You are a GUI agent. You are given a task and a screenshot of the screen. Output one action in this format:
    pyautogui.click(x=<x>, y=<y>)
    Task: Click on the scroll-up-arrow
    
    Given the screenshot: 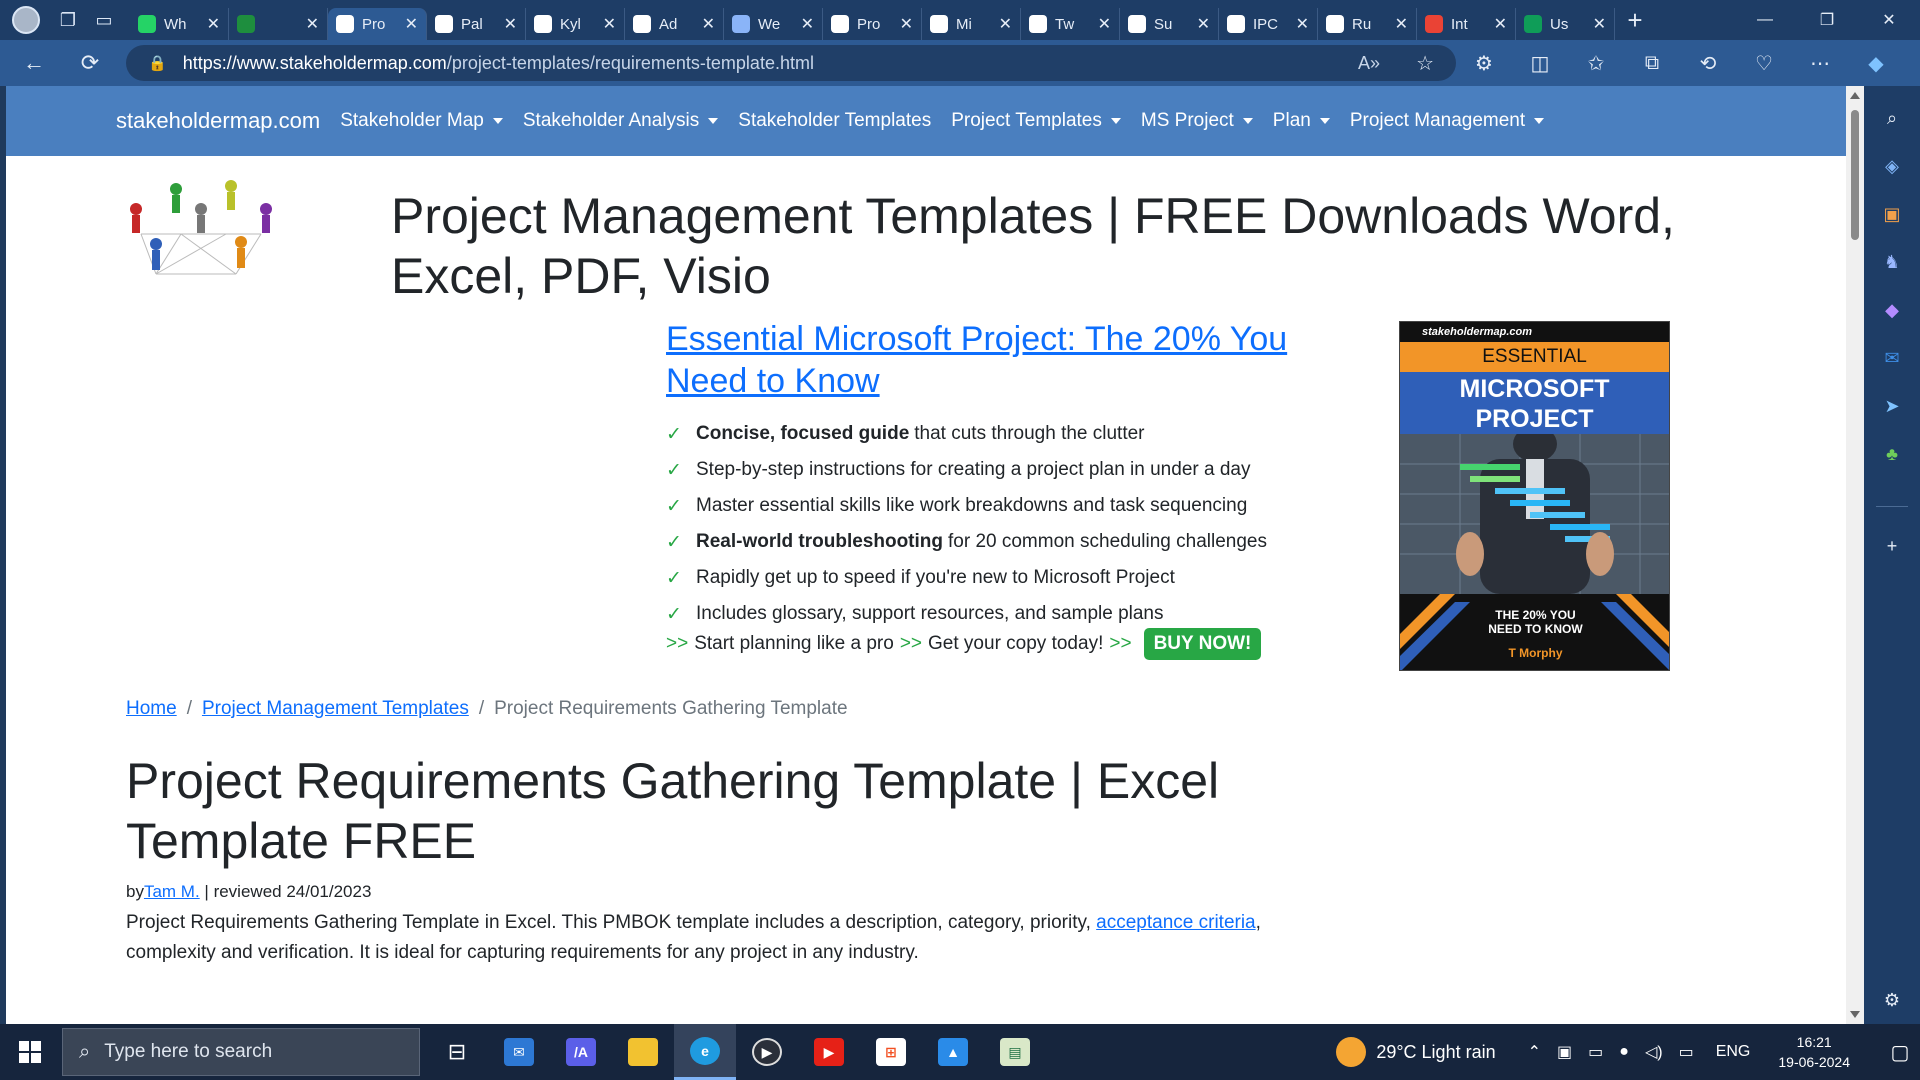 What is the action you would take?
    pyautogui.click(x=1855, y=95)
    